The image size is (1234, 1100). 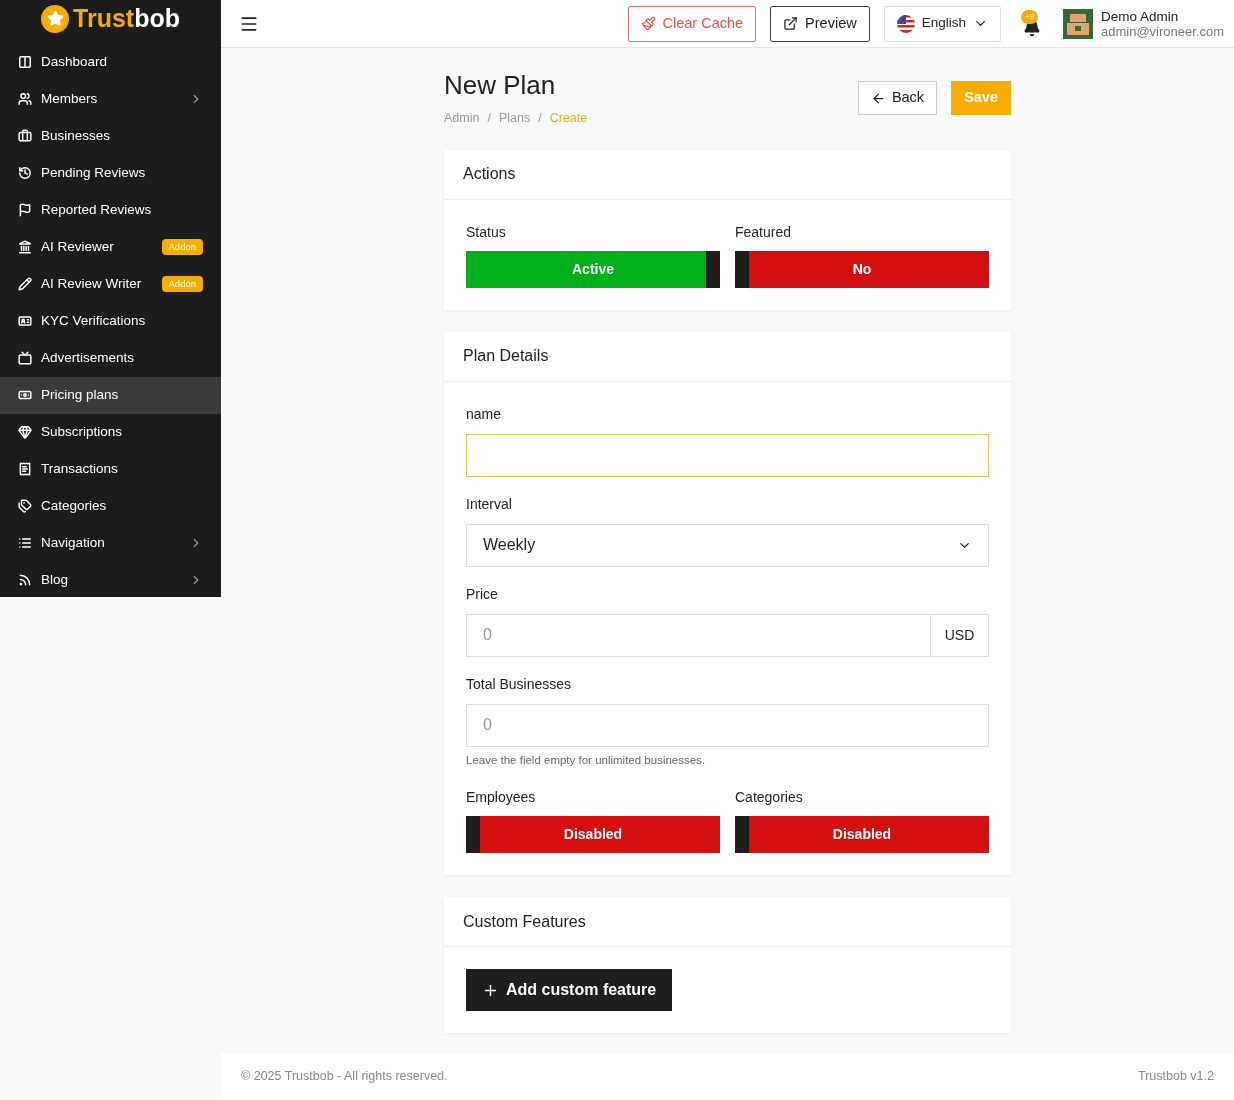 I want to click on screen-icon, so click(x=25, y=358).